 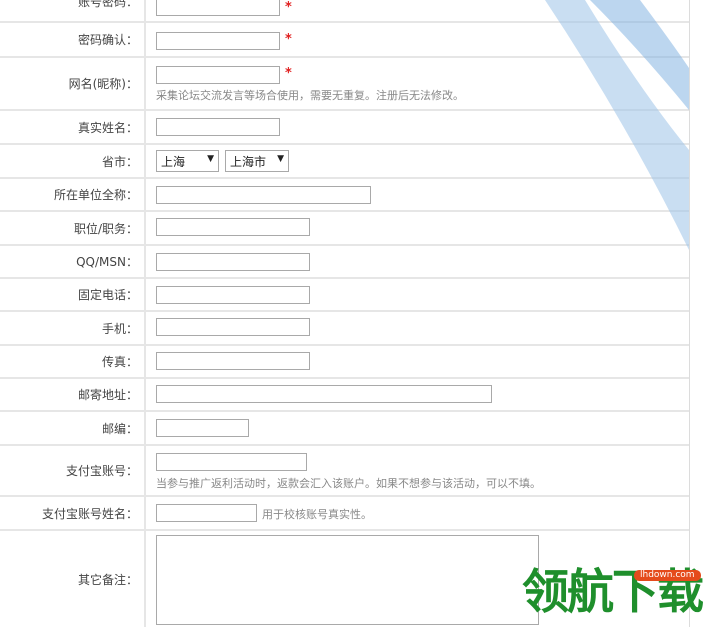 What do you see at coordinates (73, 228) in the screenshot?
I see `label-position: 职位/职务：` at bounding box center [73, 228].